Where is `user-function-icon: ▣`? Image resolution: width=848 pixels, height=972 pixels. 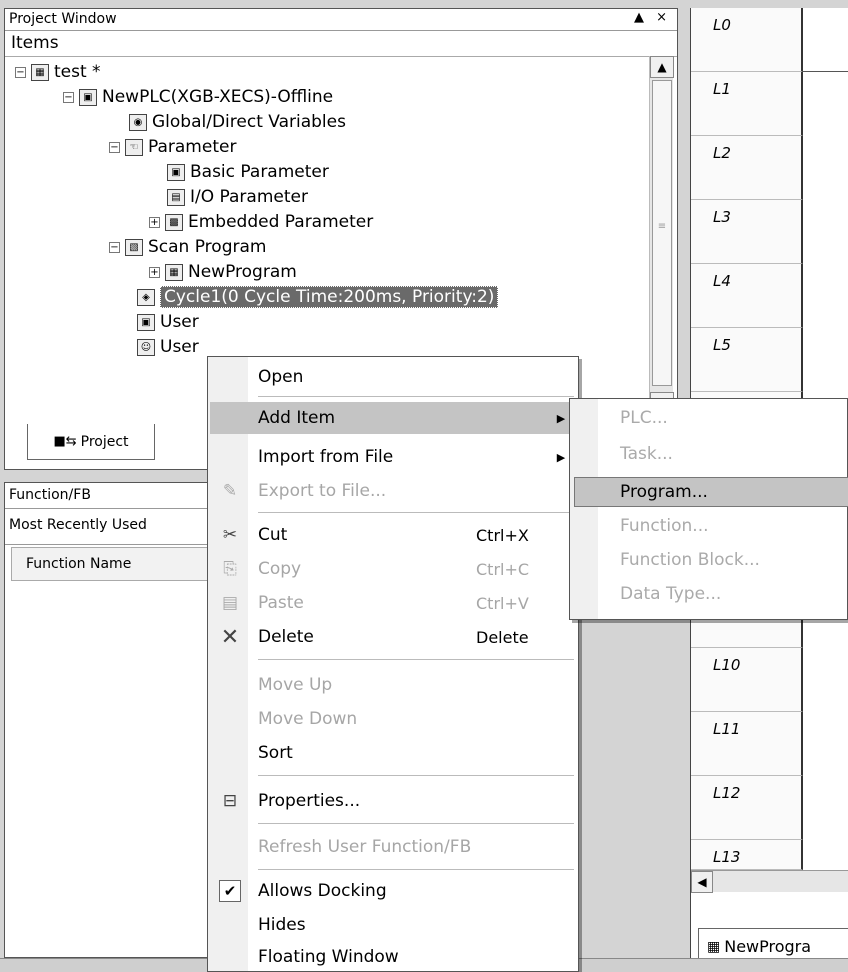 user-function-icon: ▣ is located at coordinates (146, 322).